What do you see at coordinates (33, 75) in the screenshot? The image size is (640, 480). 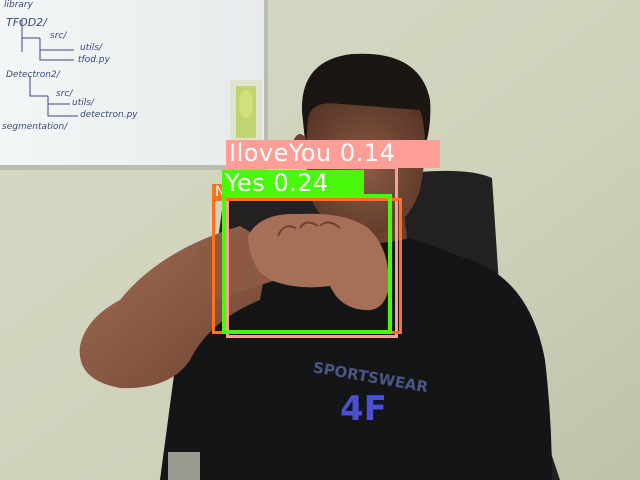 I see `whiteboard-text: Detectron2/` at bounding box center [33, 75].